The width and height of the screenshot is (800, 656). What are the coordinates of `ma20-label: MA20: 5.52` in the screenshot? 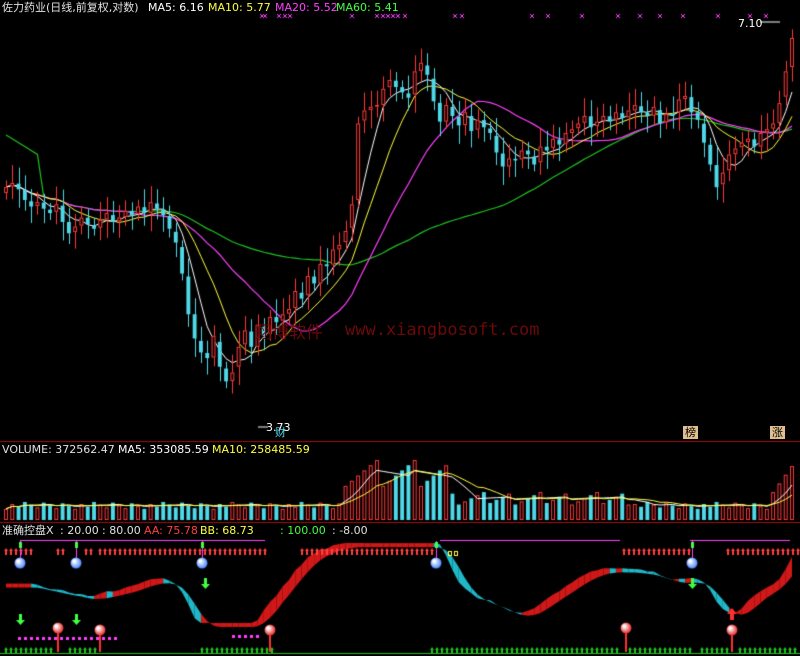 It's located at (306, 7).